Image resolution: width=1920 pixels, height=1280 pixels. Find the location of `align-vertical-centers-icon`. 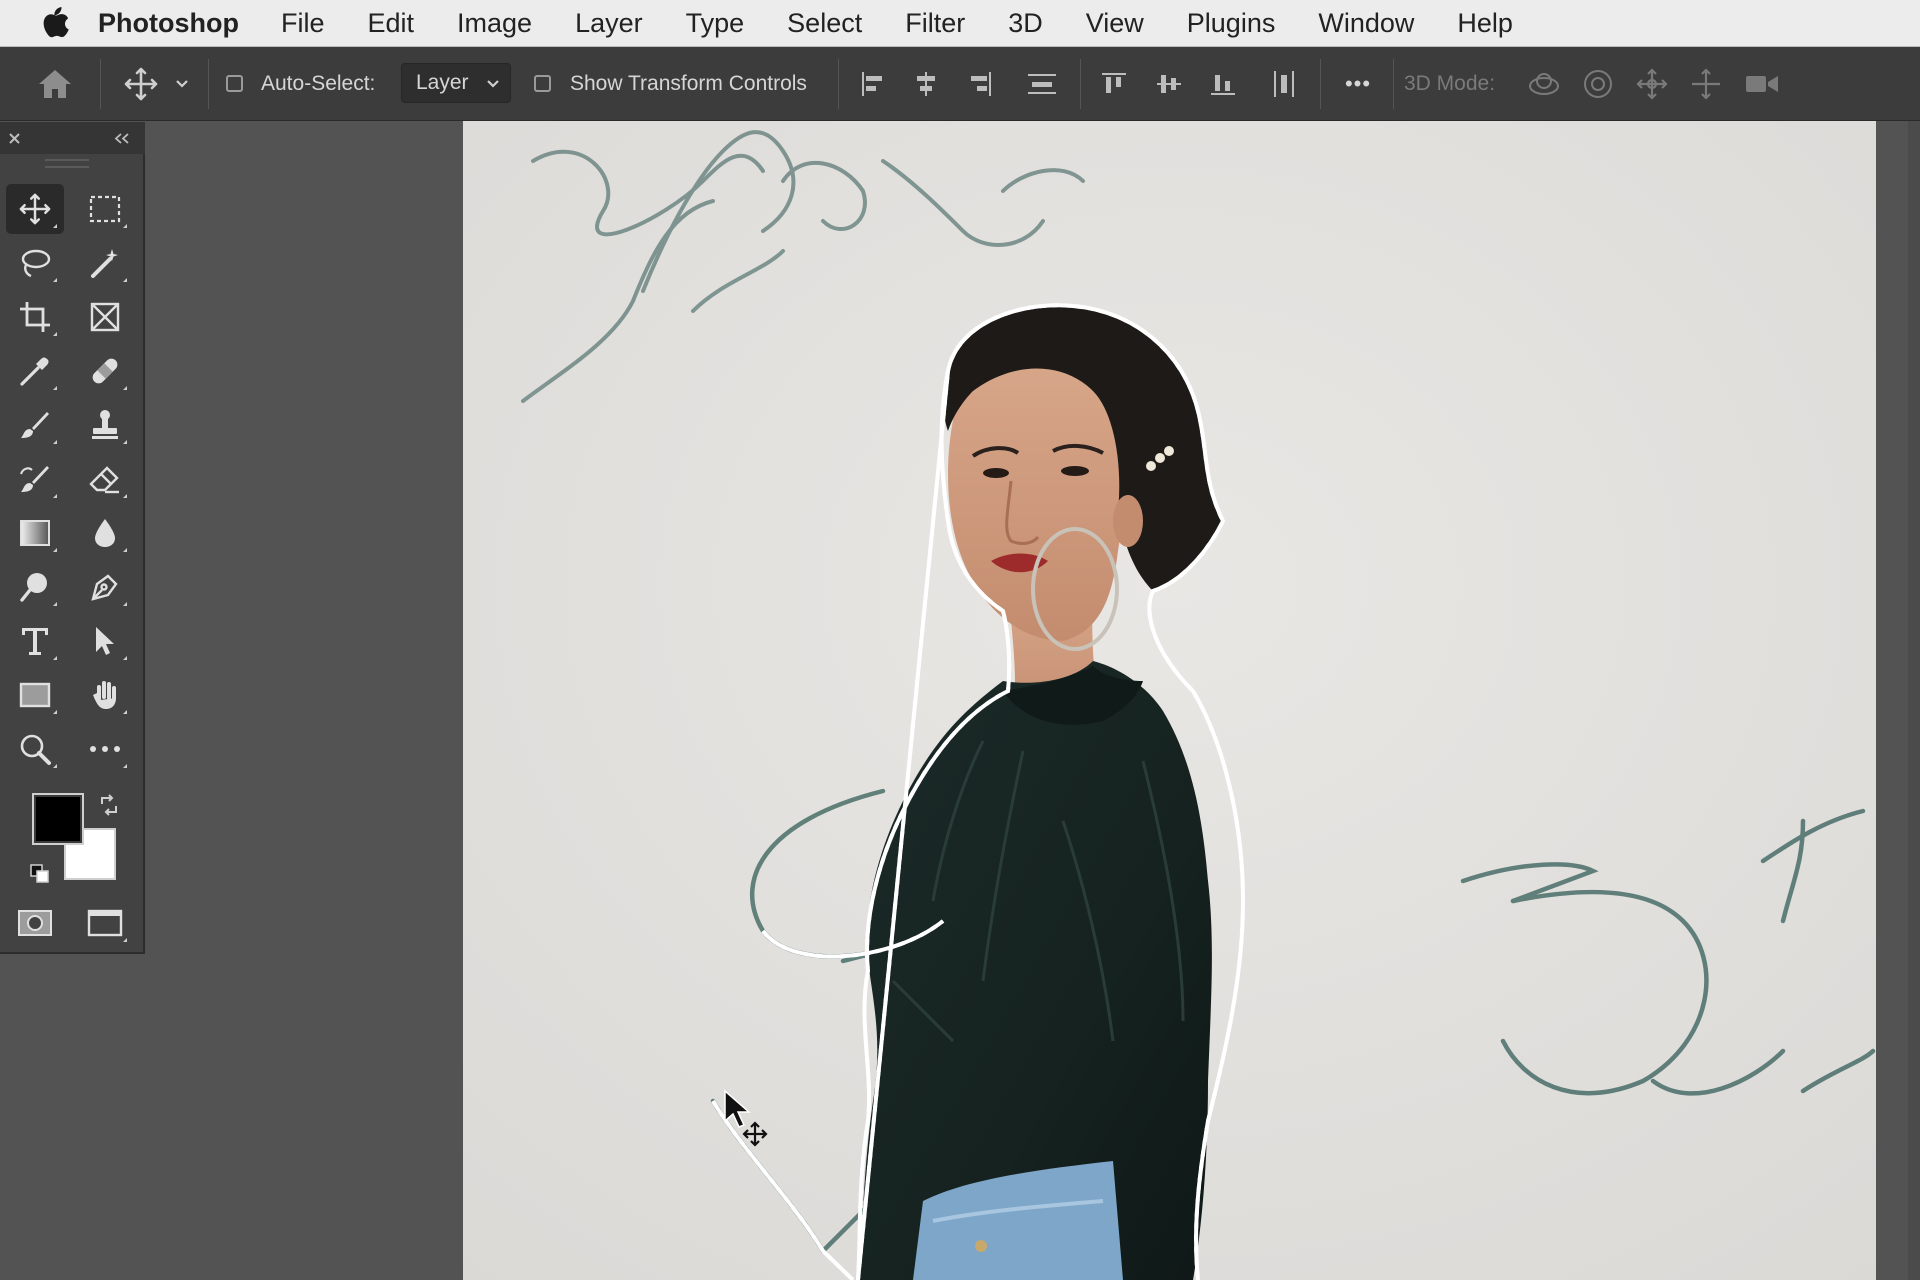

align-vertical-centers-icon is located at coordinates (1169, 83).